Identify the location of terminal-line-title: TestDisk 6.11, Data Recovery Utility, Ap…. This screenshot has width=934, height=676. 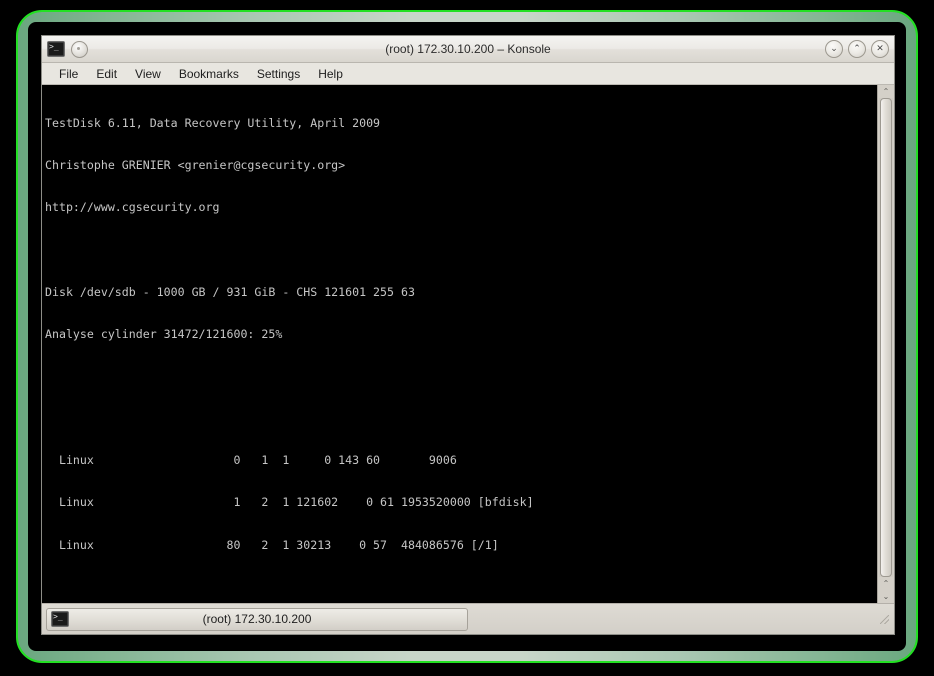
(213, 123).